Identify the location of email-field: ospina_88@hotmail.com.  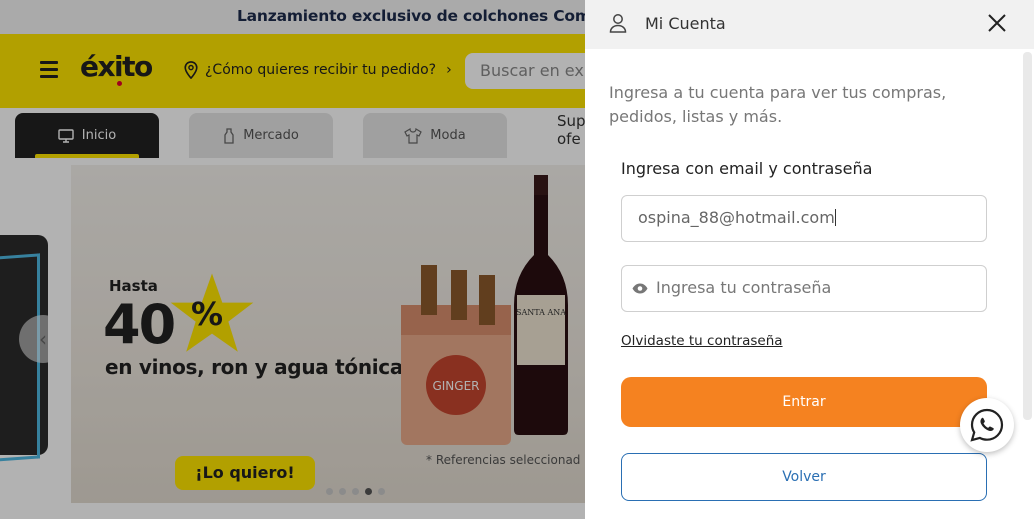
(804, 218).